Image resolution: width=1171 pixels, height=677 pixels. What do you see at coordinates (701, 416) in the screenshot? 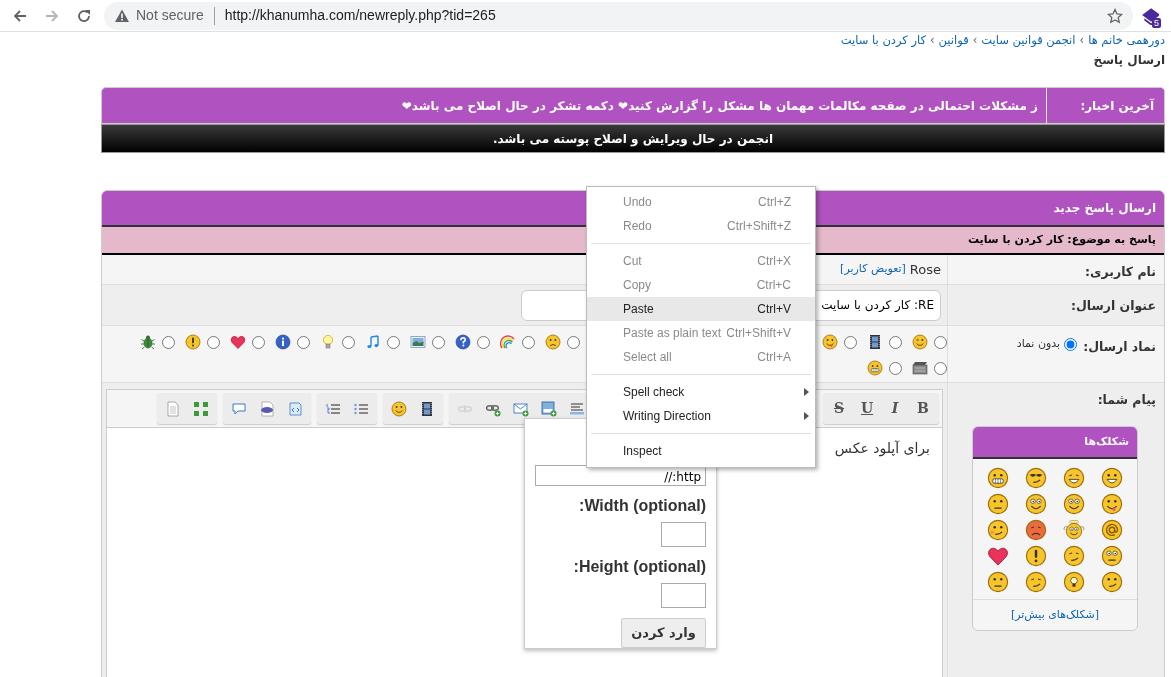
I see `menu-item: Writing Direction` at bounding box center [701, 416].